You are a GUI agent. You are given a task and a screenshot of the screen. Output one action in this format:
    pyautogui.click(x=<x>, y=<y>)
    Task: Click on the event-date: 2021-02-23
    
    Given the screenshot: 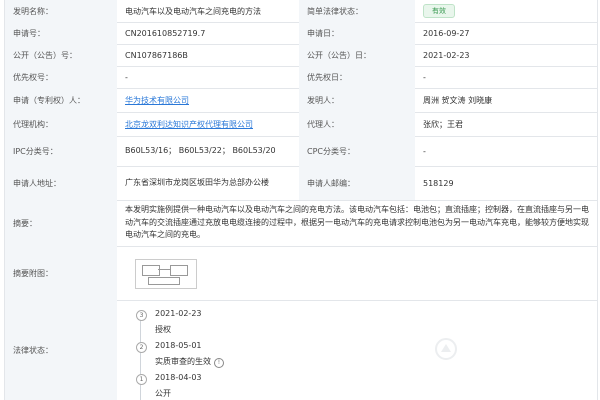 What is the action you would take?
    pyautogui.click(x=178, y=313)
    